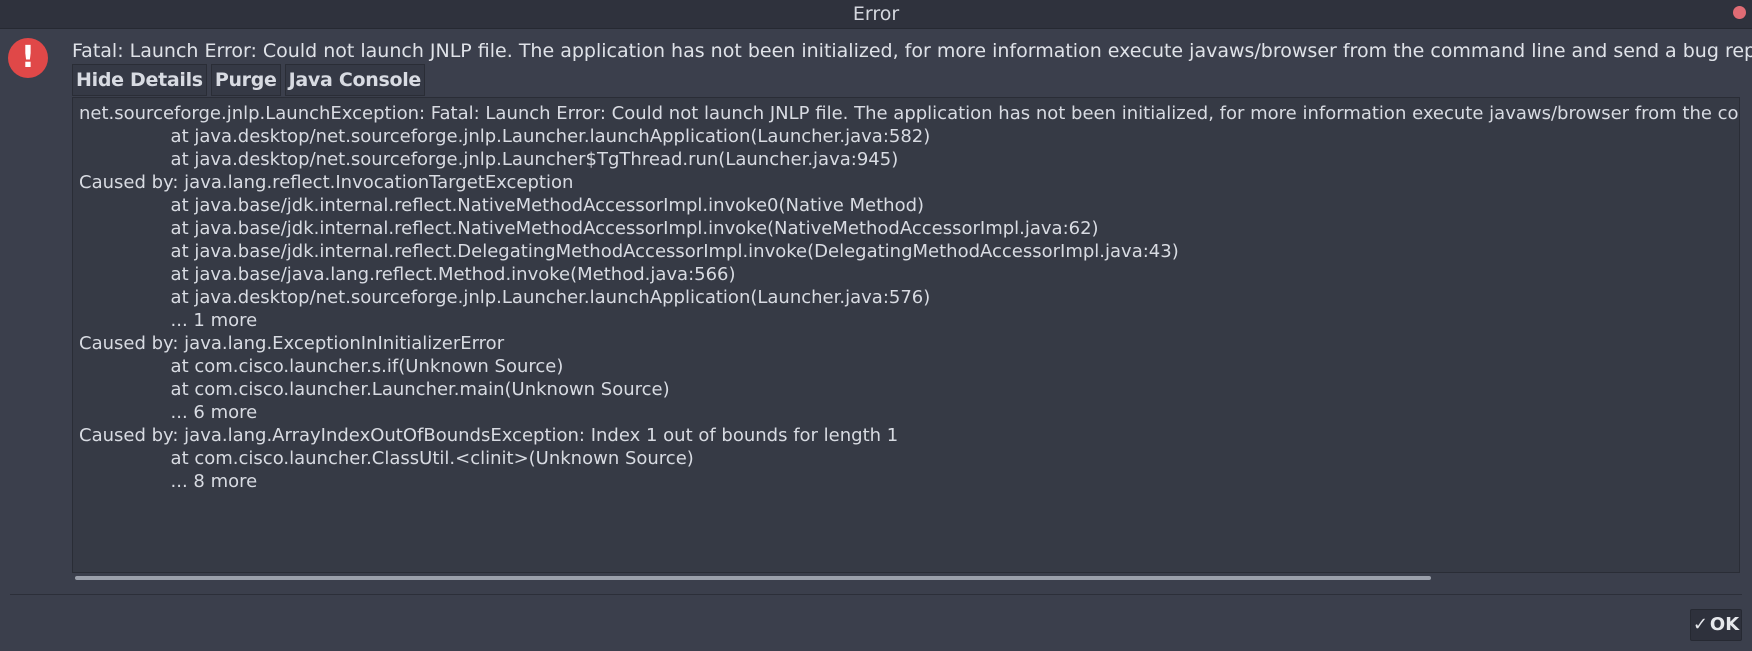  I want to click on scrollbar-thumb, so click(753, 578).